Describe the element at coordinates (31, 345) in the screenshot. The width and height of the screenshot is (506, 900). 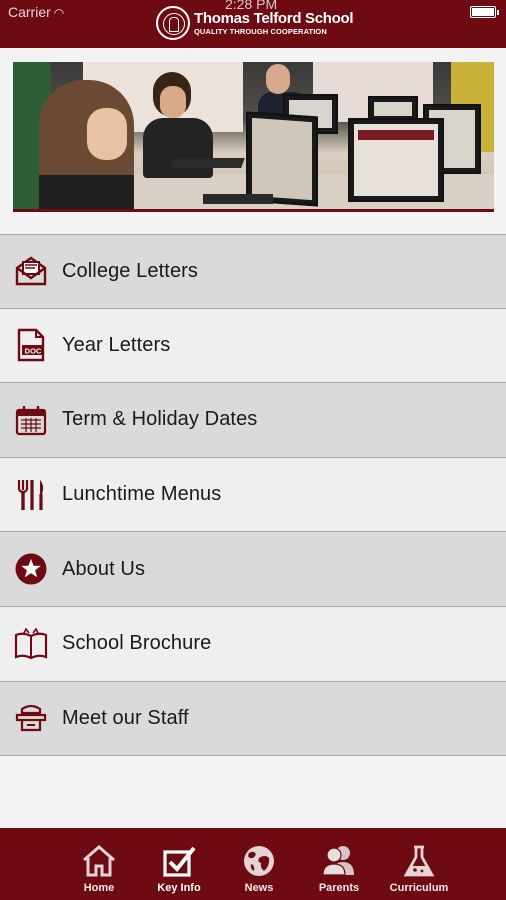
I see `doc-file-icon: DOC` at that location.